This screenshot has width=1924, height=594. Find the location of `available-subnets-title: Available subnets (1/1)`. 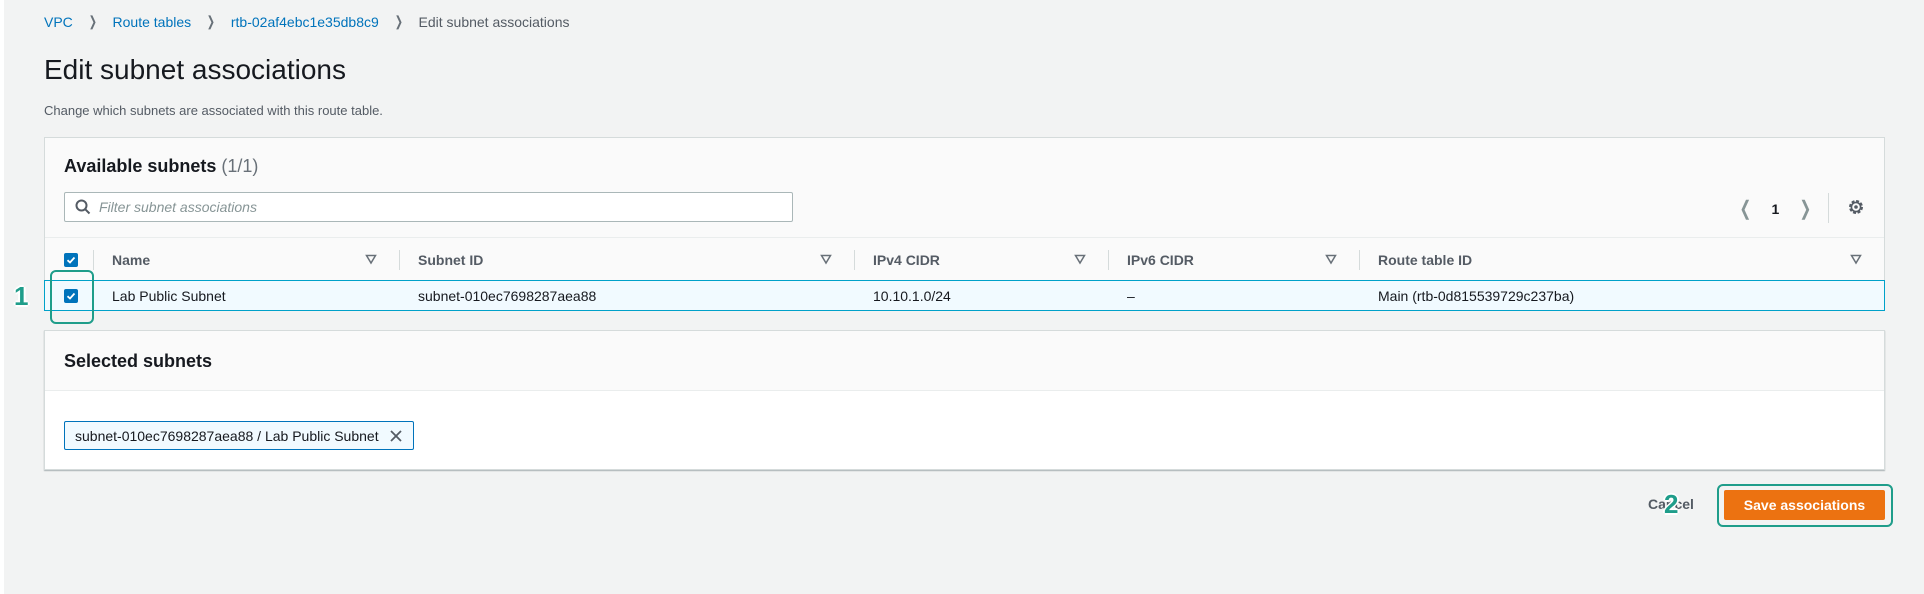

available-subnets-title: Available subnets (1/1) is located at coordinates (161, 166).